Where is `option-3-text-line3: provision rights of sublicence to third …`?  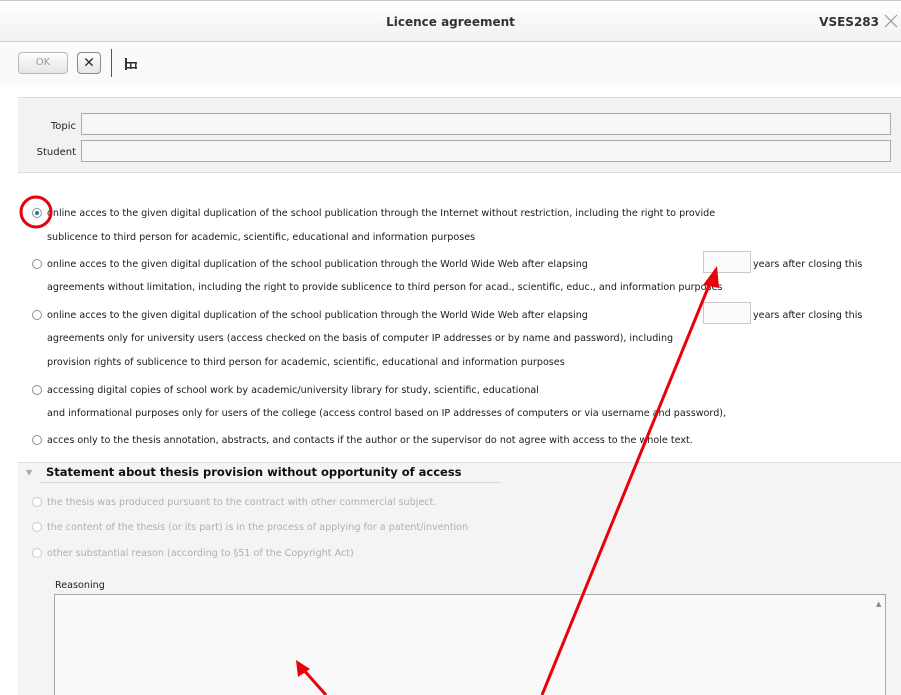 option-3-text-line3: provision rights of sublicence to third … is located at coordinates (306, 362).